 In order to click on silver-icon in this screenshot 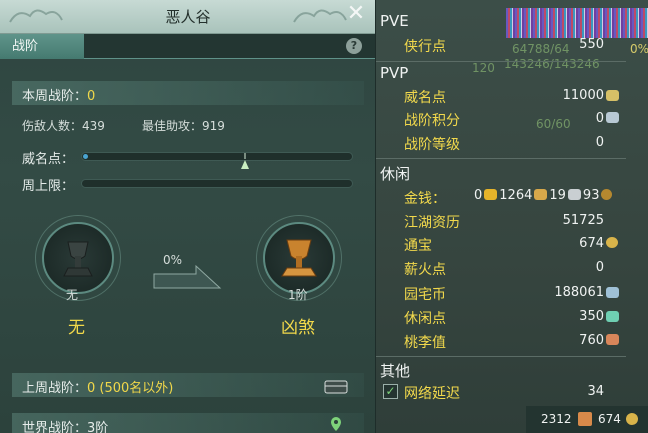, I will do `click(574, 194)`.